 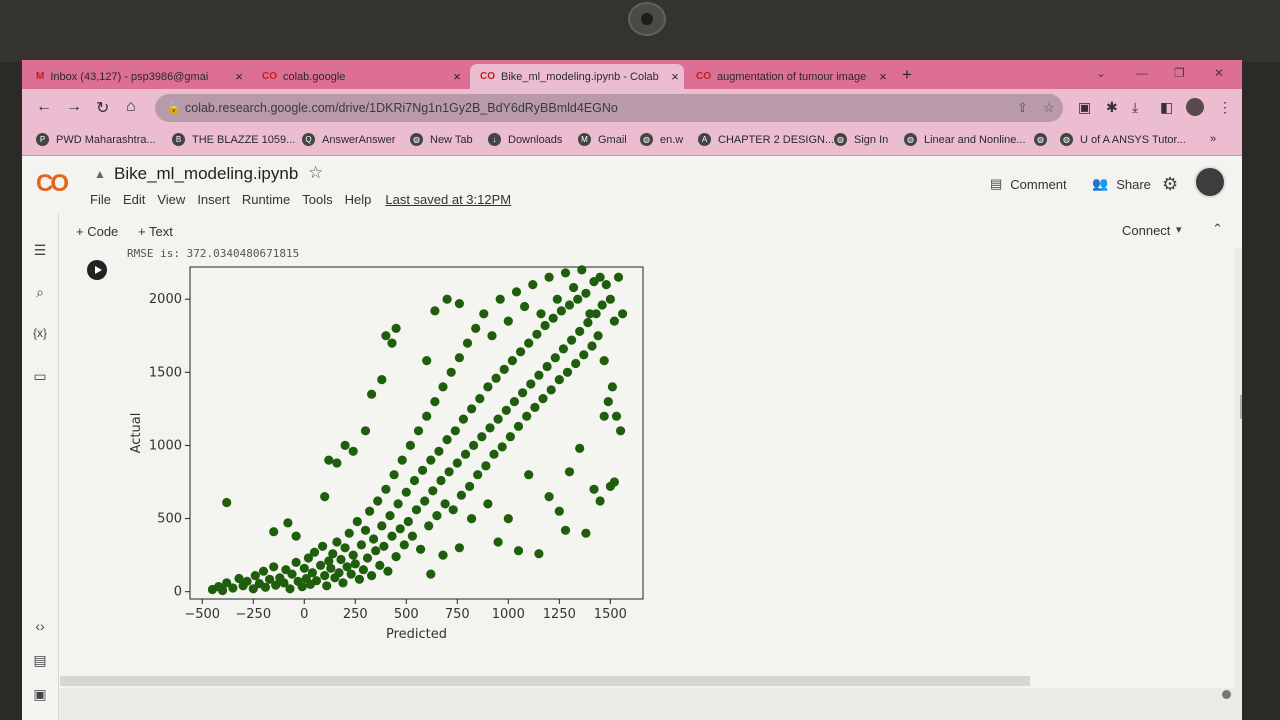 I want to click on tab-search-icon: ⌄, so click(x=1101, y=73).